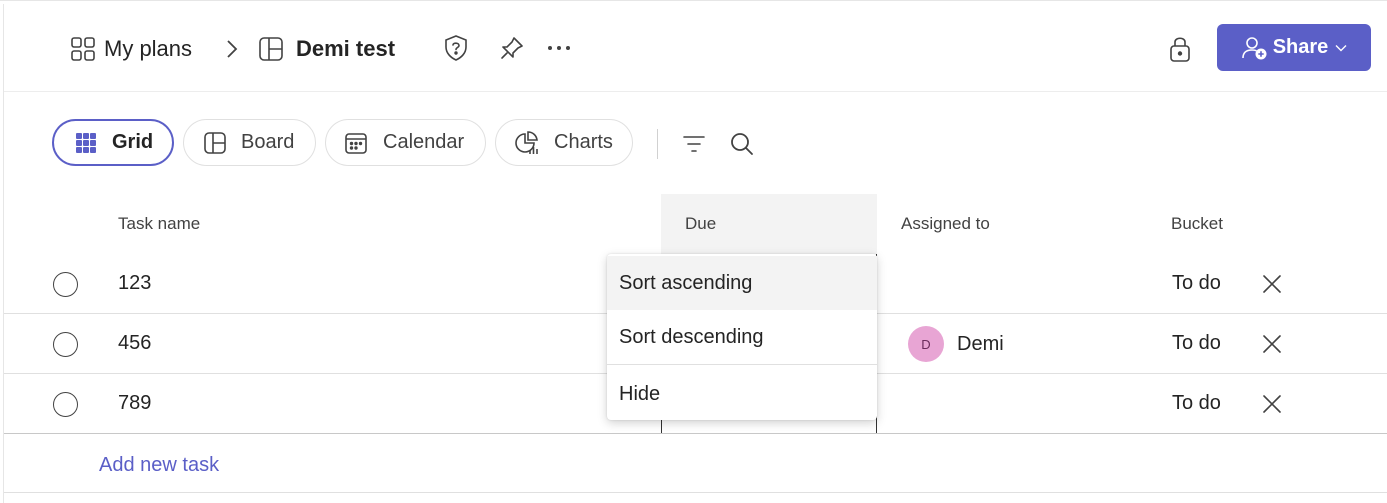  Describe the element at coordinates (134, 343) in the screenshot. I see `task-name: 456` at that location.